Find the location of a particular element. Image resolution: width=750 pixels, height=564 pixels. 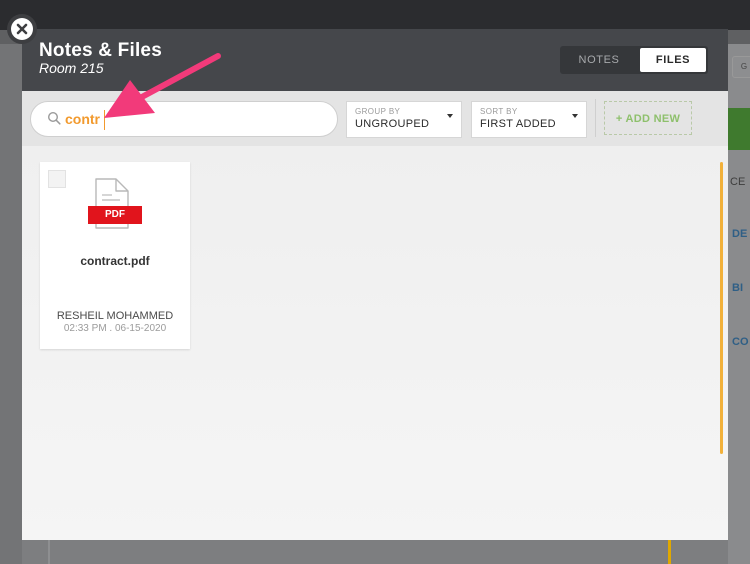

tab-files: FILES is located at coordinates (673, 60).